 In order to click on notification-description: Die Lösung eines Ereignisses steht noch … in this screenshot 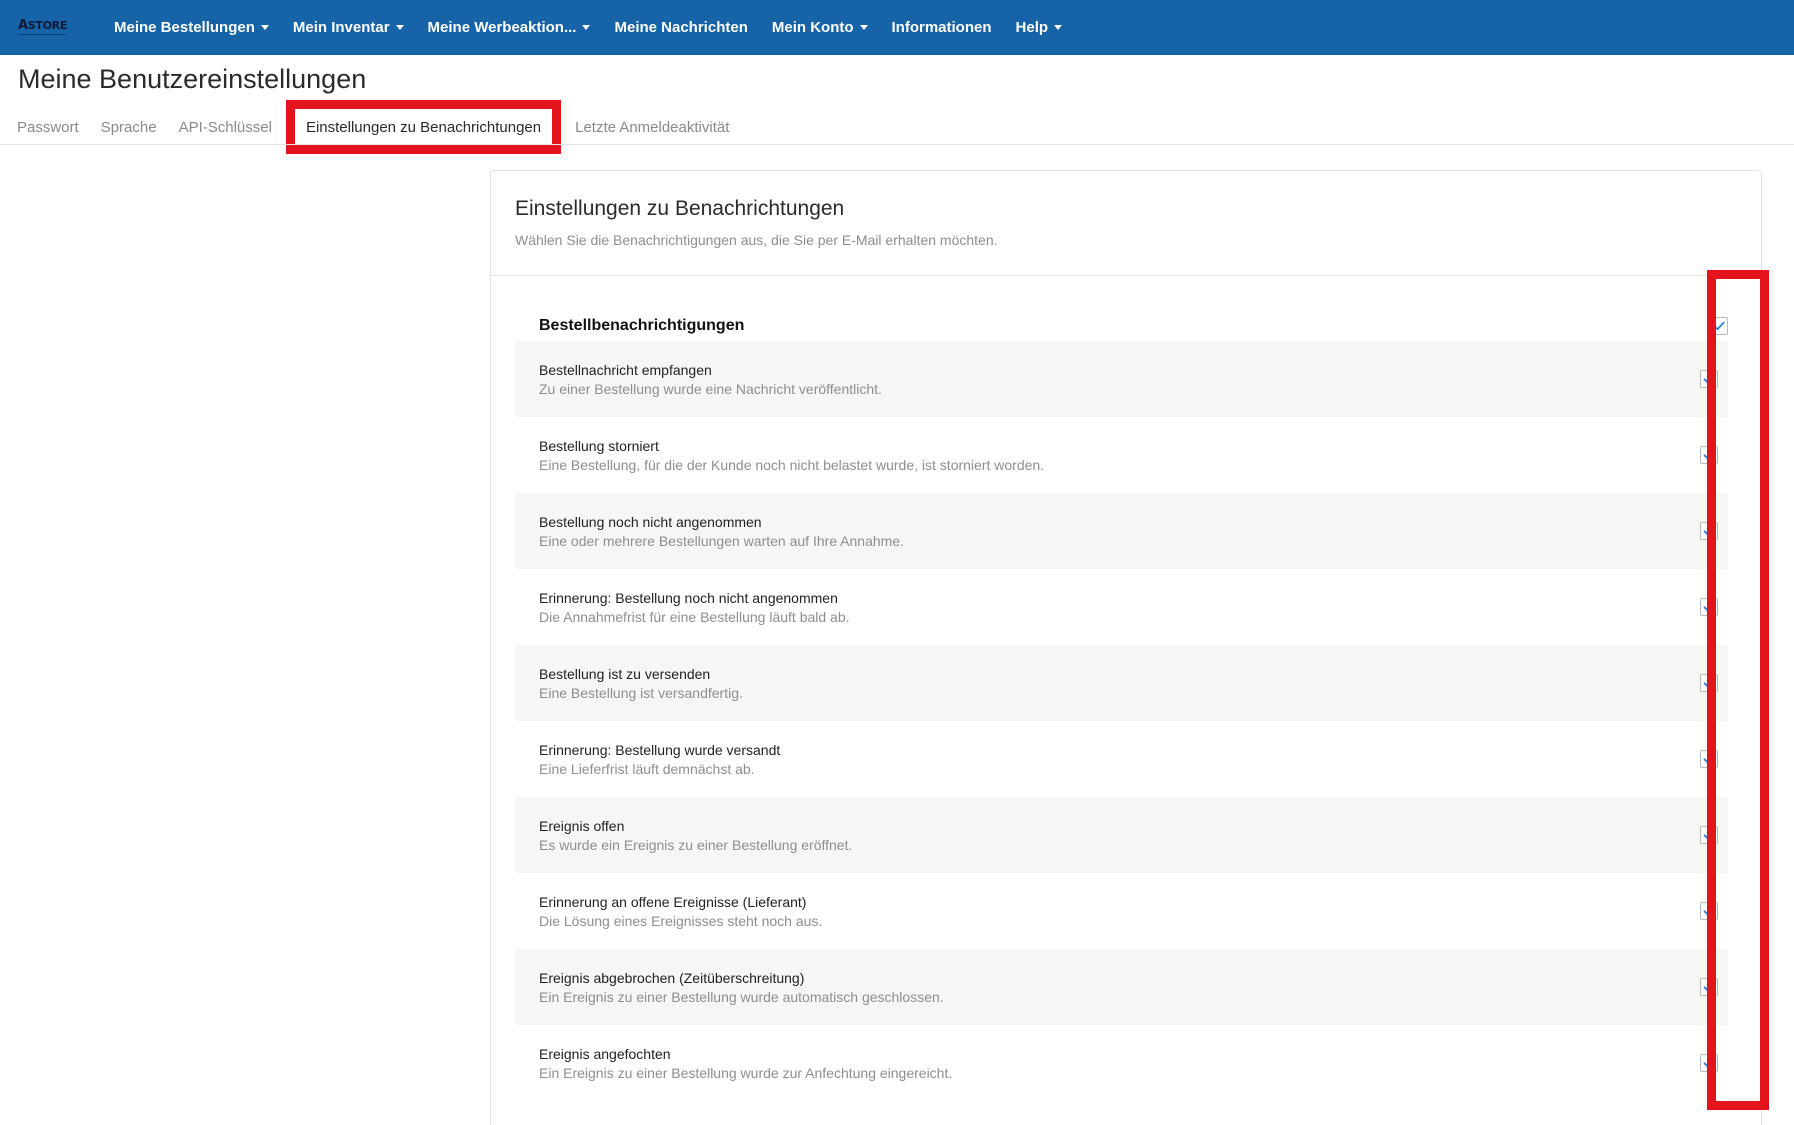, I will do `click(681, 920)`.